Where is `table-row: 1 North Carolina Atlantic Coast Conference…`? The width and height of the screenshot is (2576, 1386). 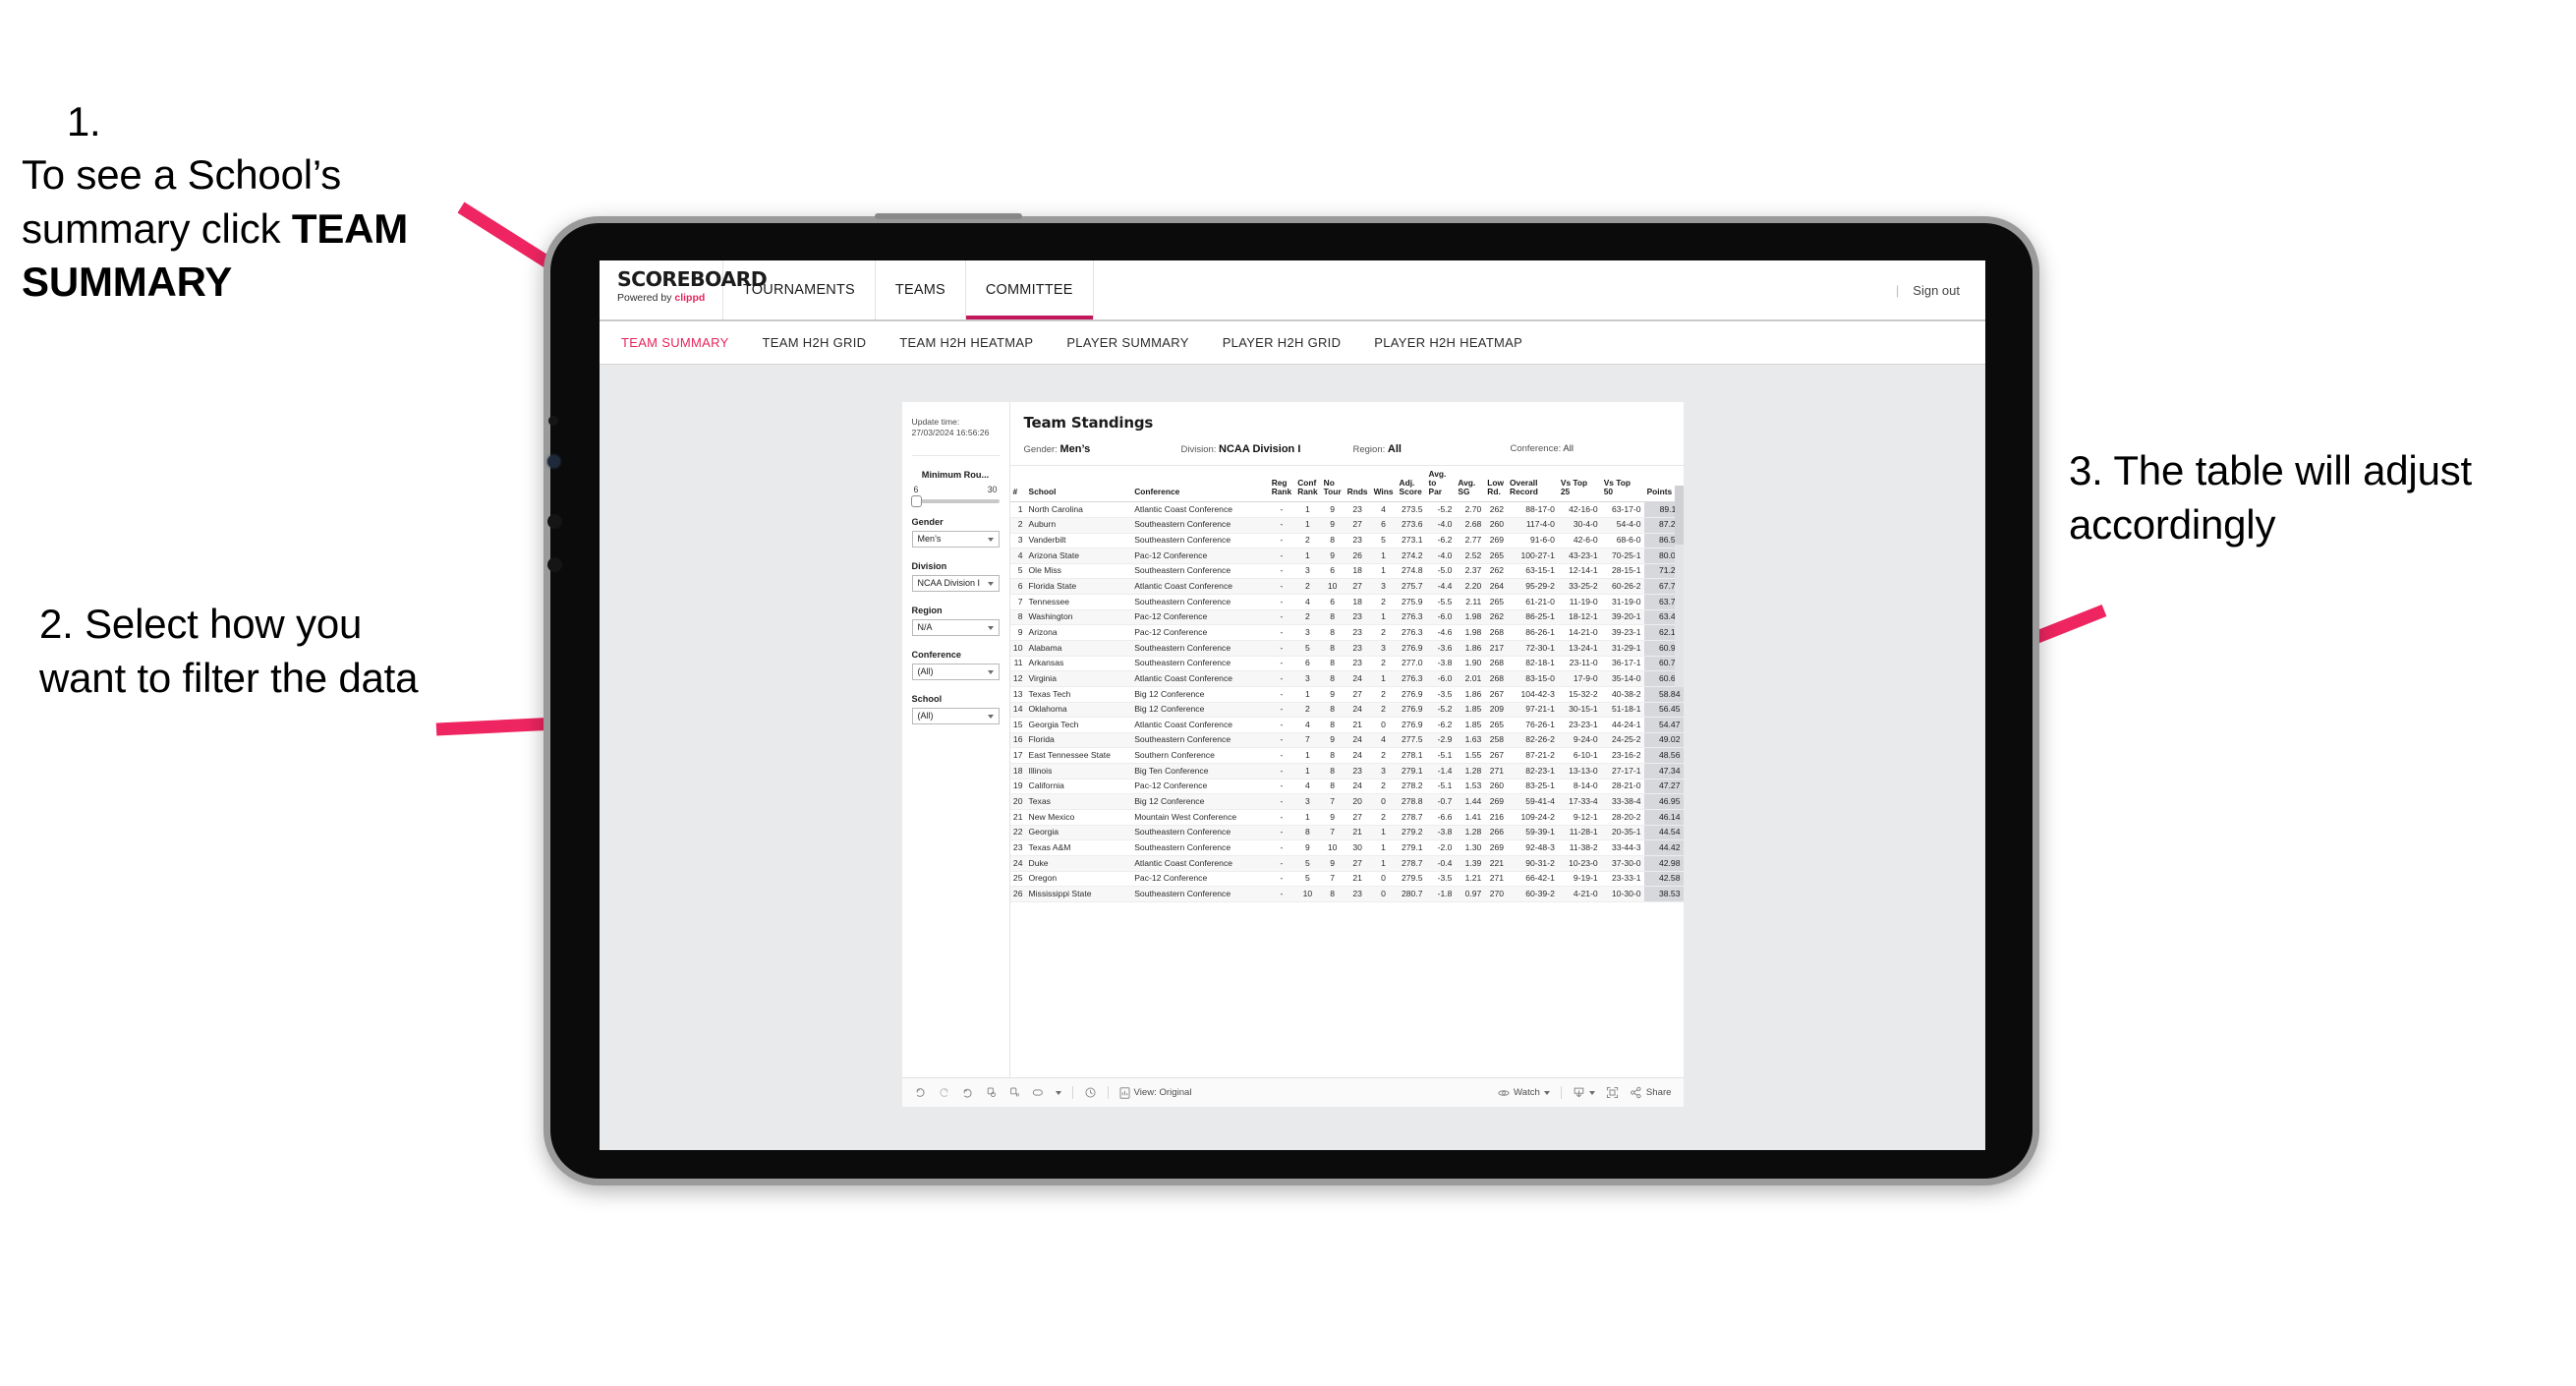
table-row: 1 North Carolina Atlantic Coast Conference… is located at coordinates (1347, 509).